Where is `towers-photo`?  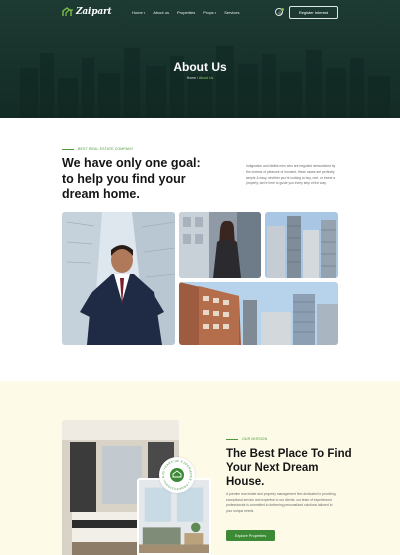
towers-photo is located at coordinates (301, 245).